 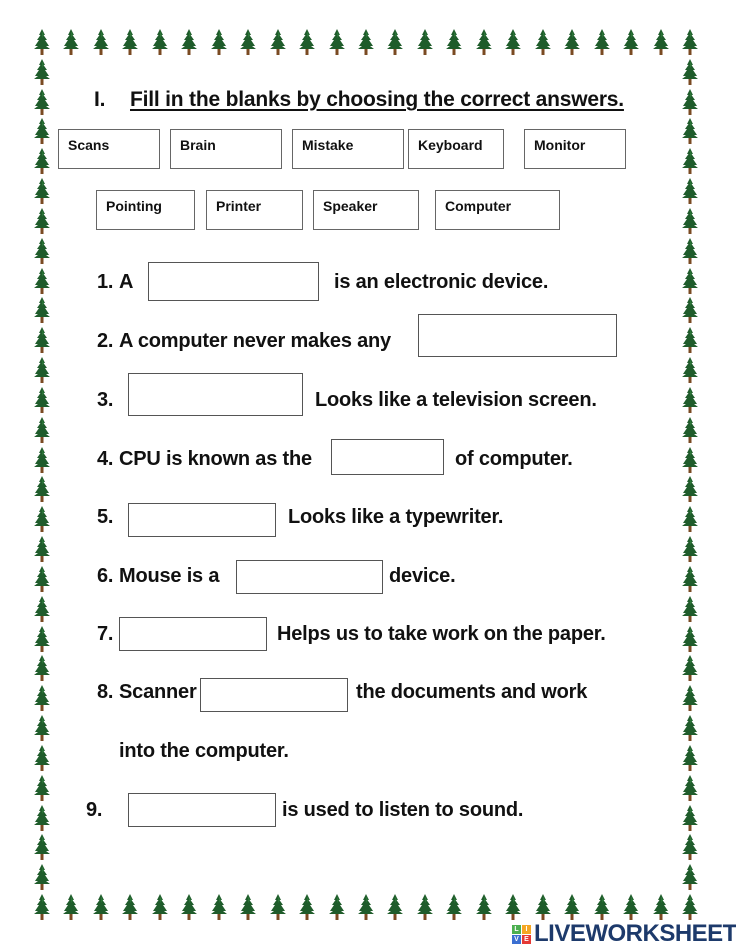 I want to click on question-text-continuation: into the computer., so click(x=204, y=751).